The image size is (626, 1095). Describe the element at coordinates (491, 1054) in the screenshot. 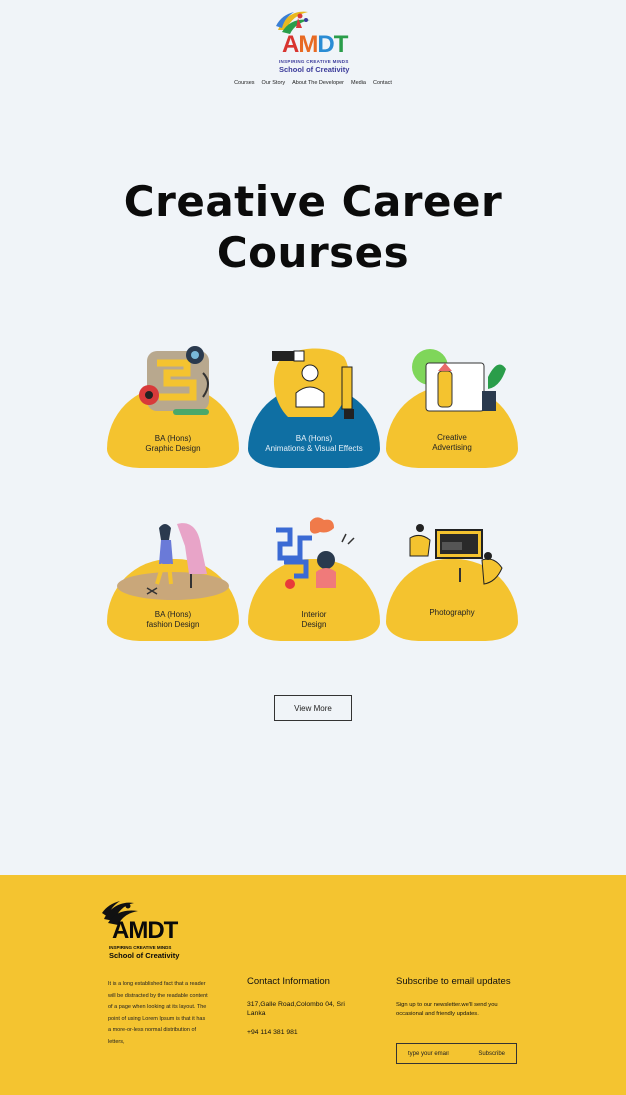

I see `subscribe-button: Subscribe` at that location.